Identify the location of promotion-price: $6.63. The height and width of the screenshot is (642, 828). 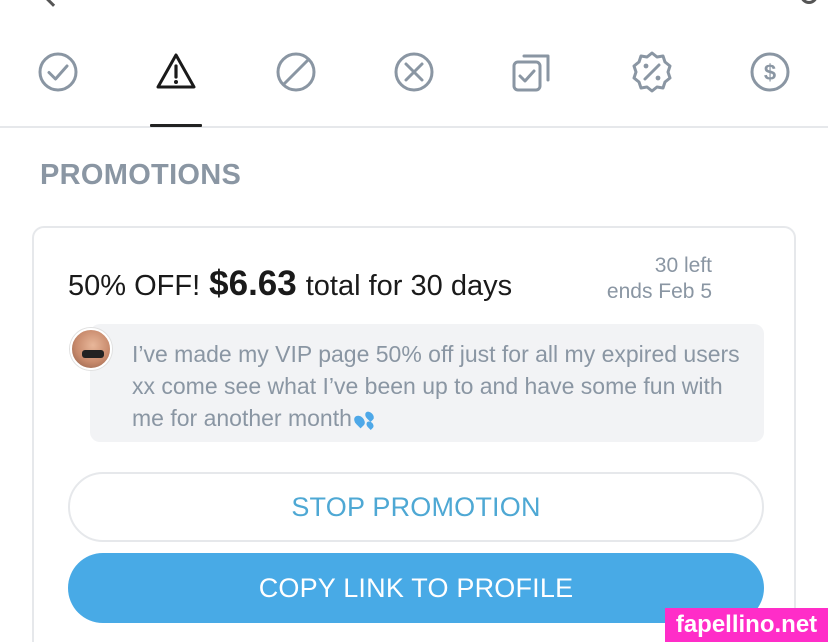
(253, 283).